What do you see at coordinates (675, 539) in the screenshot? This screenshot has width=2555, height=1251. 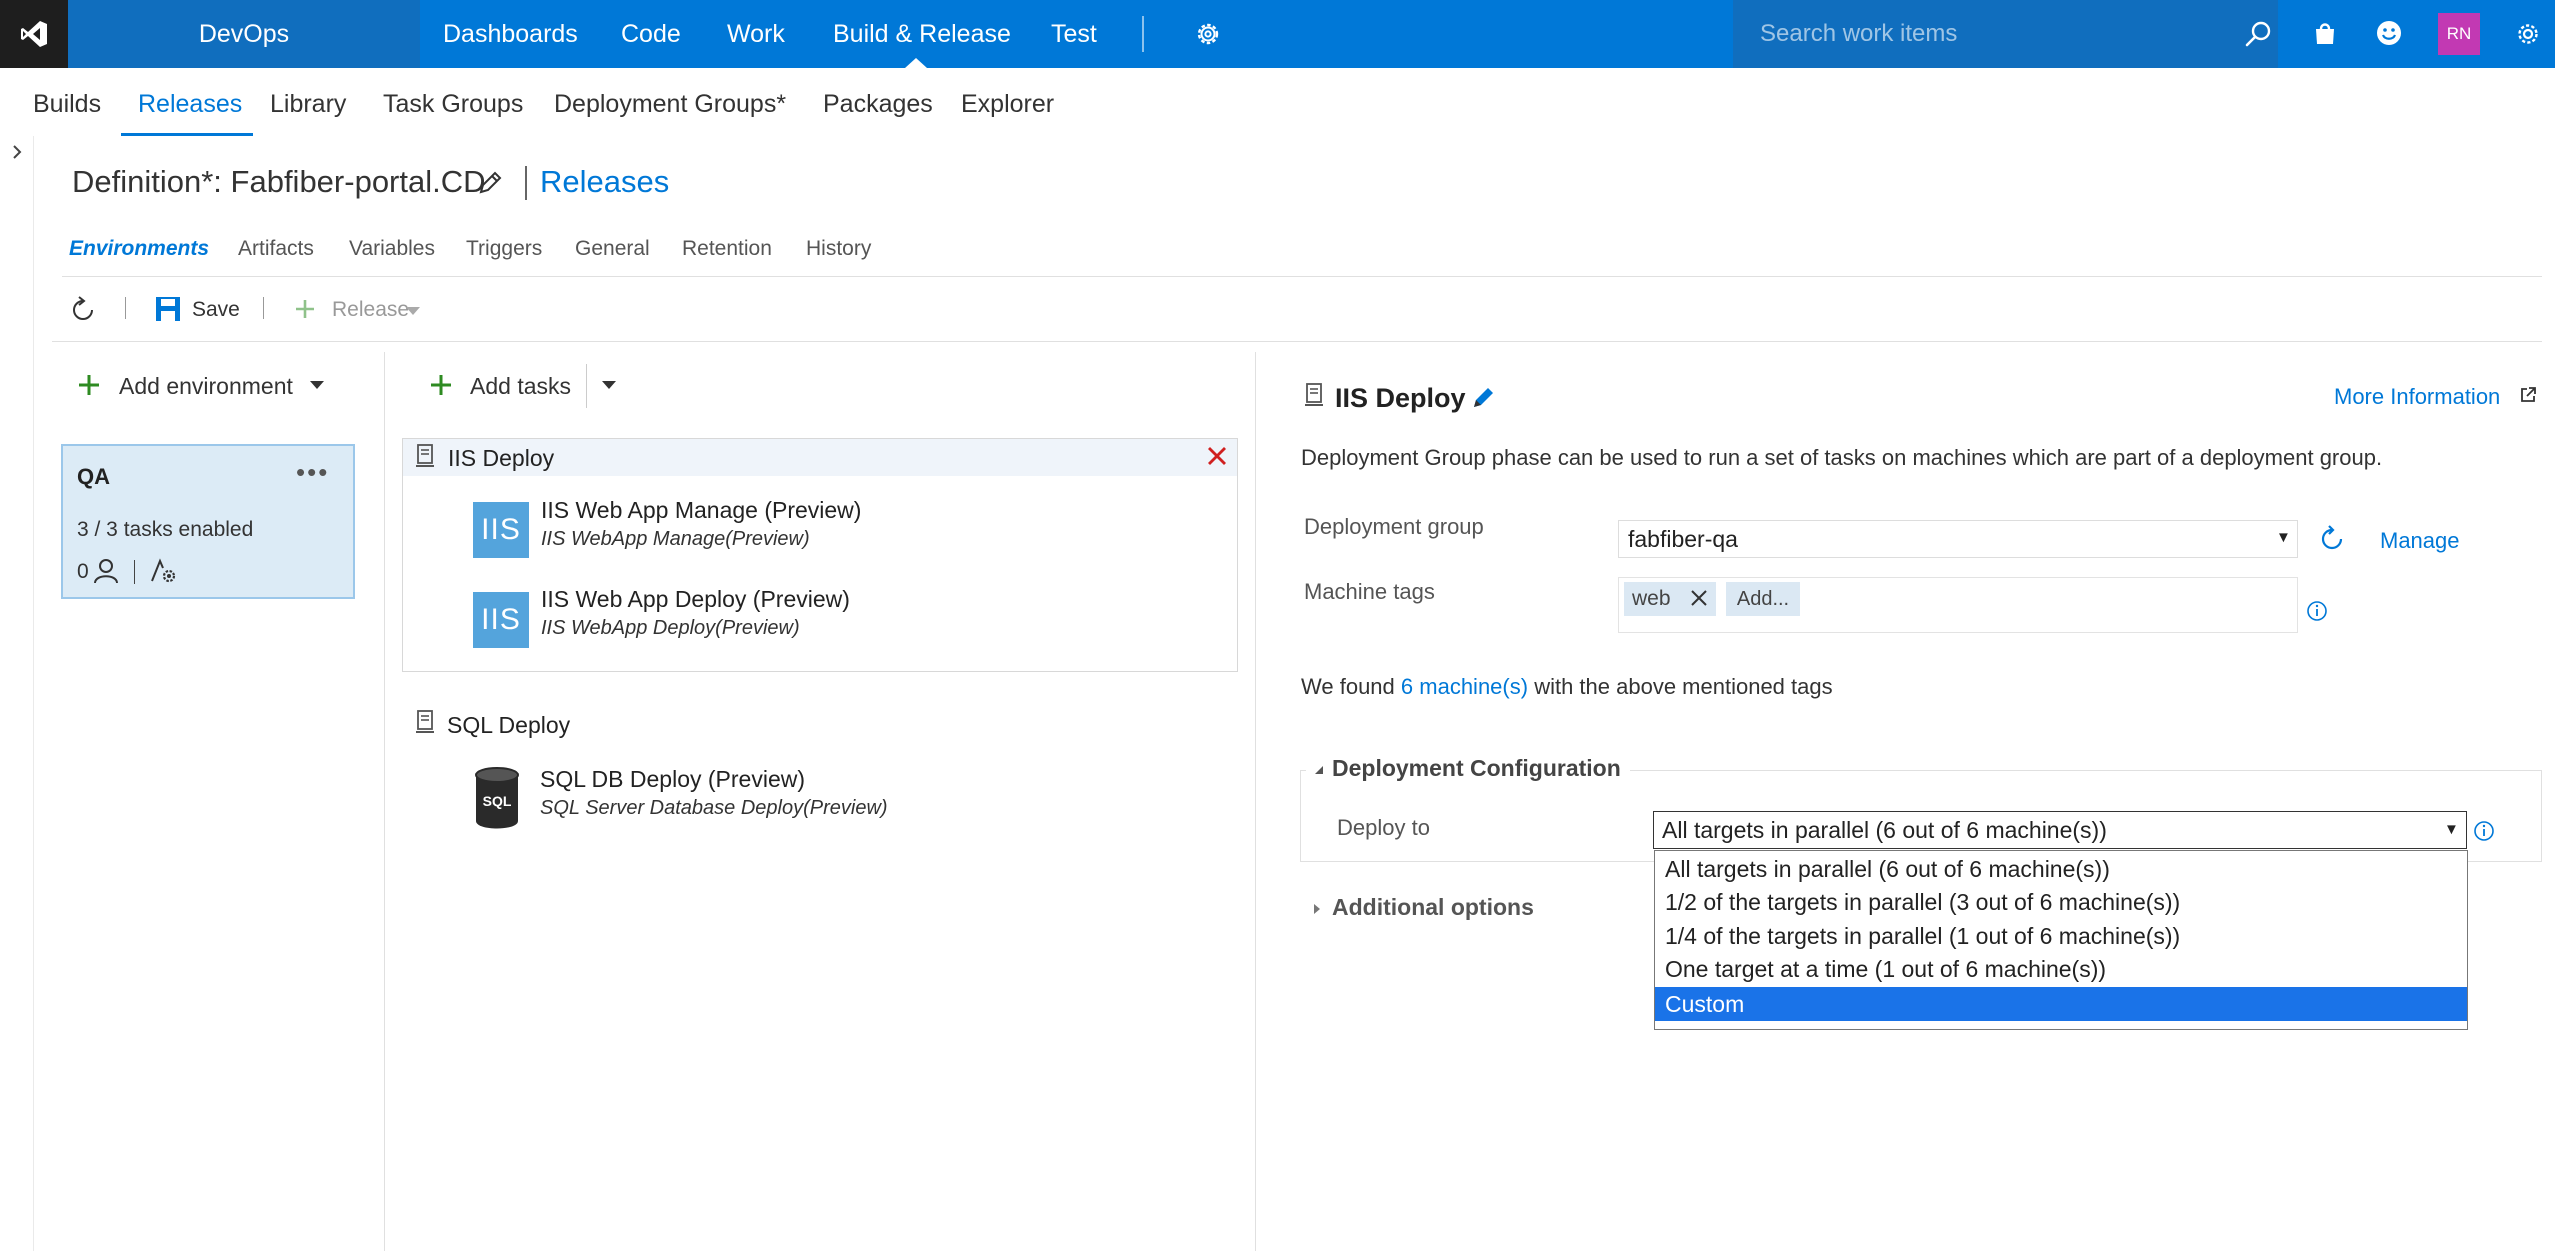 I see `task-subtitle: IIS WebApp Manage(Preview)` at bounding box center [675, 539].